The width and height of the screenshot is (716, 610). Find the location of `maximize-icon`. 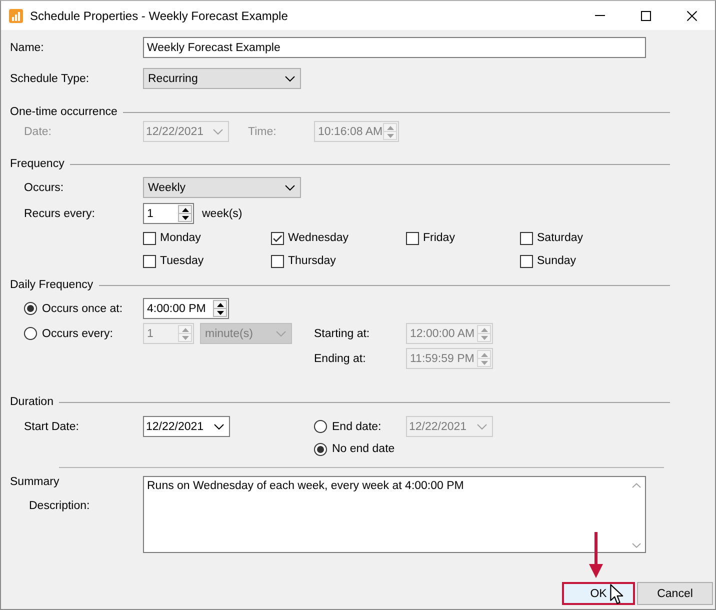

maximize-icon is located at coordinates (646, 15).